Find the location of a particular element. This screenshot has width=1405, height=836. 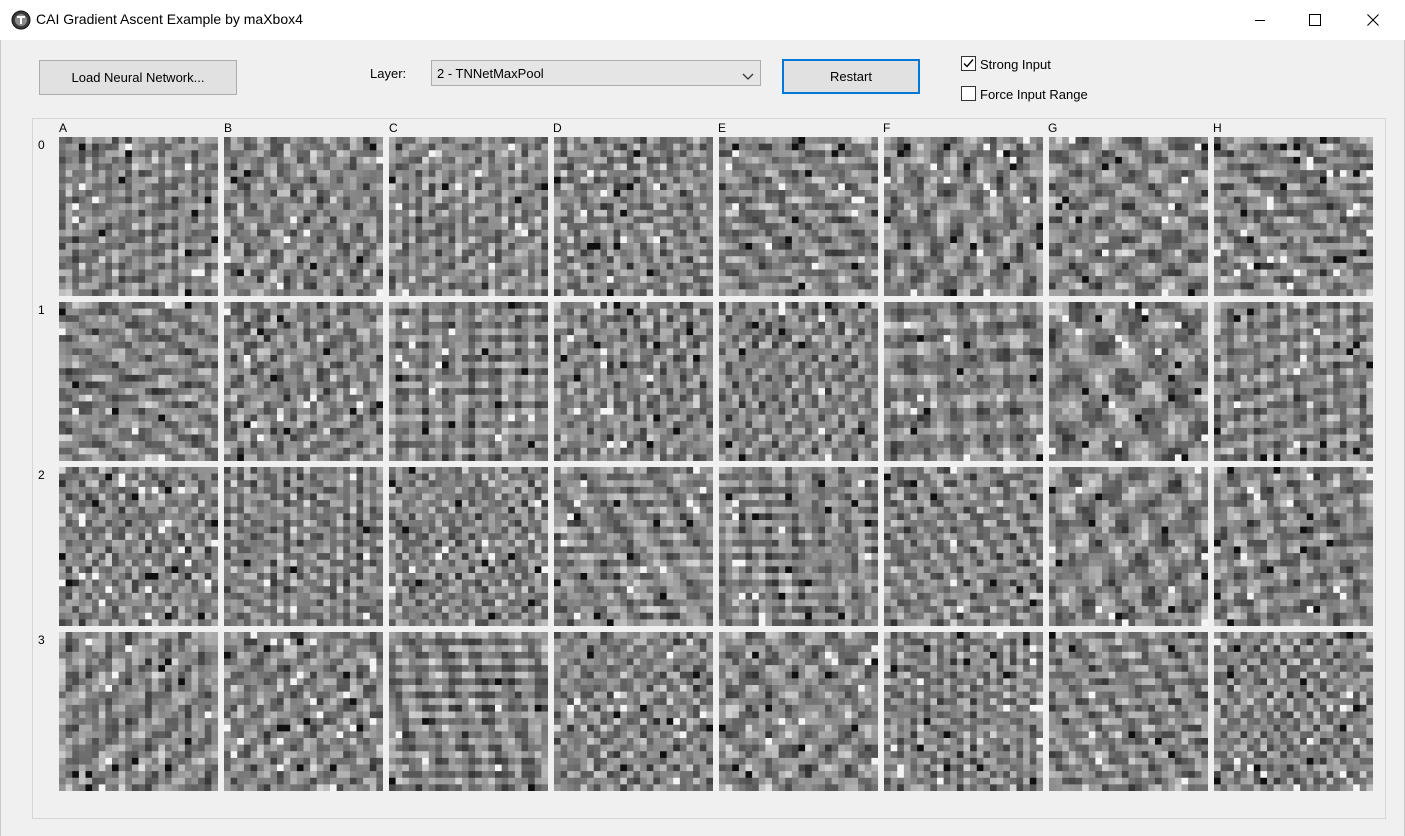

close-icon is located at coordinates (1373, 20).